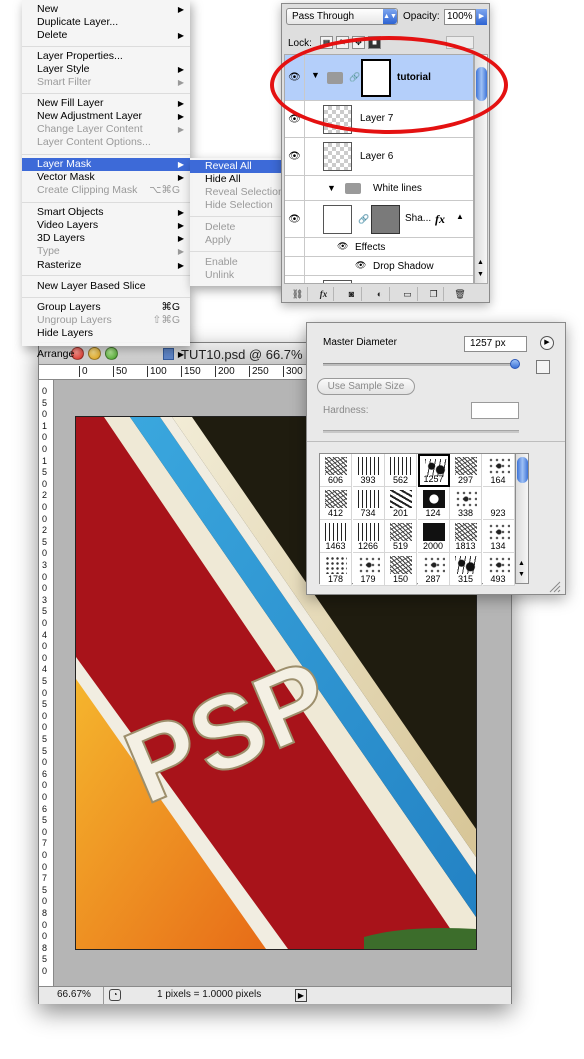 The height and width of the screenshot is (1059, 584). What do you see at coordinates (481, 17) in the screenshot?
I see `opacity-arrow-icon: ▶` at bounding box center [481, 17].